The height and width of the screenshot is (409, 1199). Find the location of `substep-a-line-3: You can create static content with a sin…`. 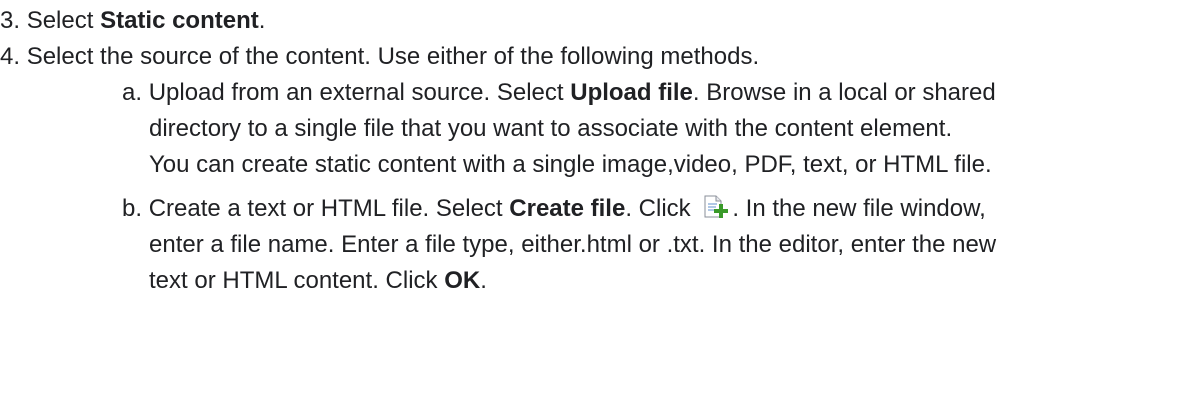

substep-a-line-3: You can create static content with a sin… is located at coordinates (570, 164).